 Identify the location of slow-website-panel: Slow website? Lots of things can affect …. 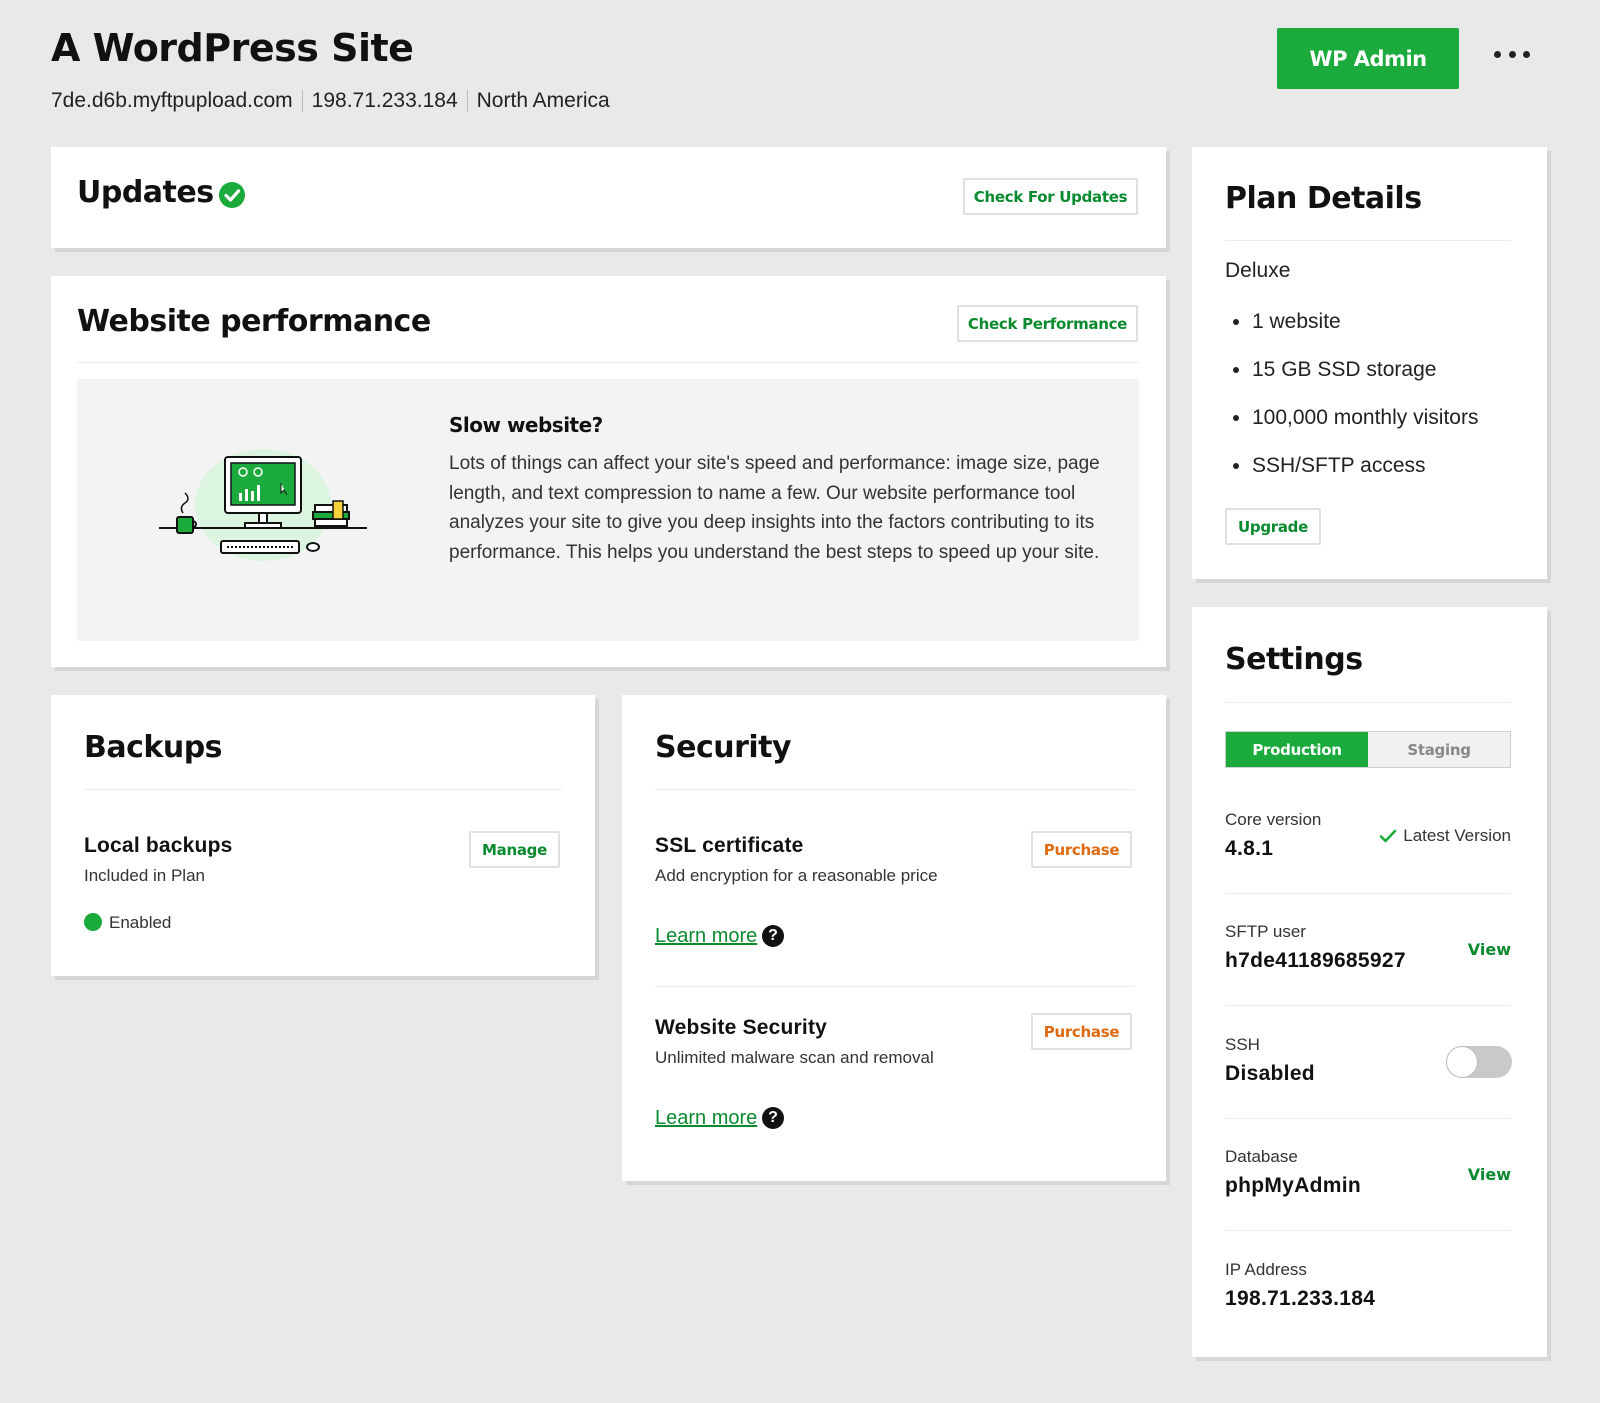
(608, 510).